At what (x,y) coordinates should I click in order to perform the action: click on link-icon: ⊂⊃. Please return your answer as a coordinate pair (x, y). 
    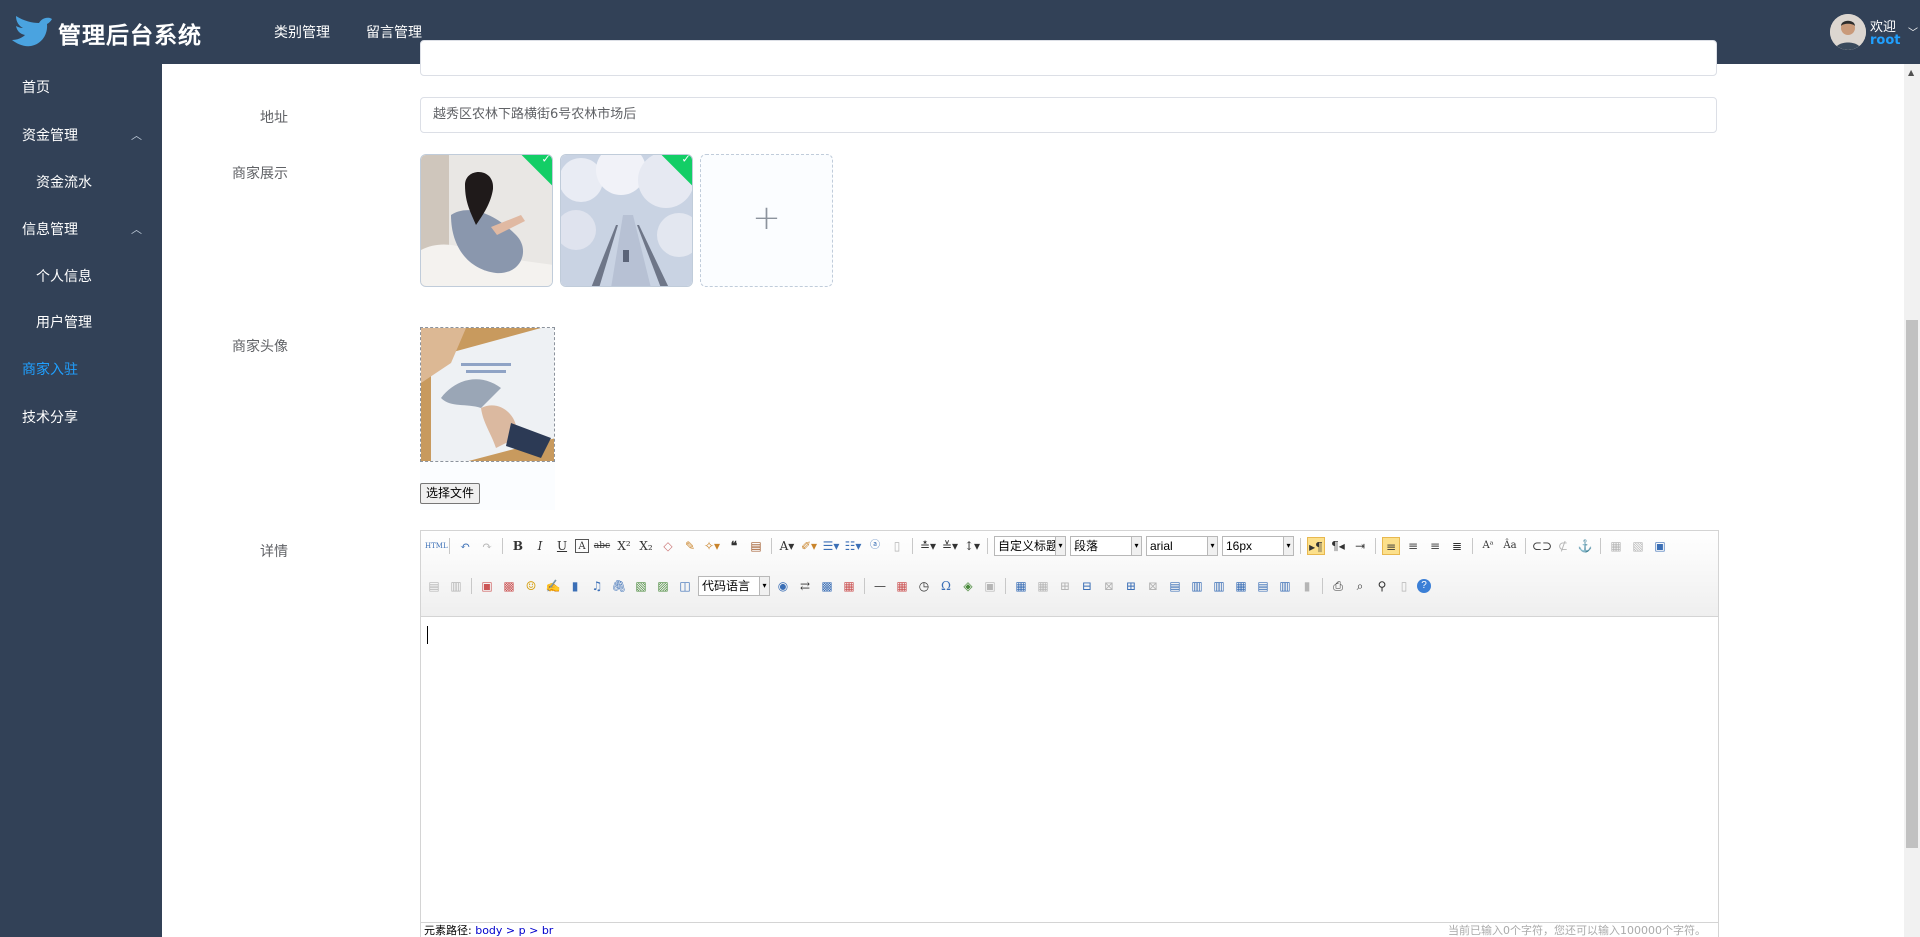
    Looking at the image, I should click on (1542, 546).